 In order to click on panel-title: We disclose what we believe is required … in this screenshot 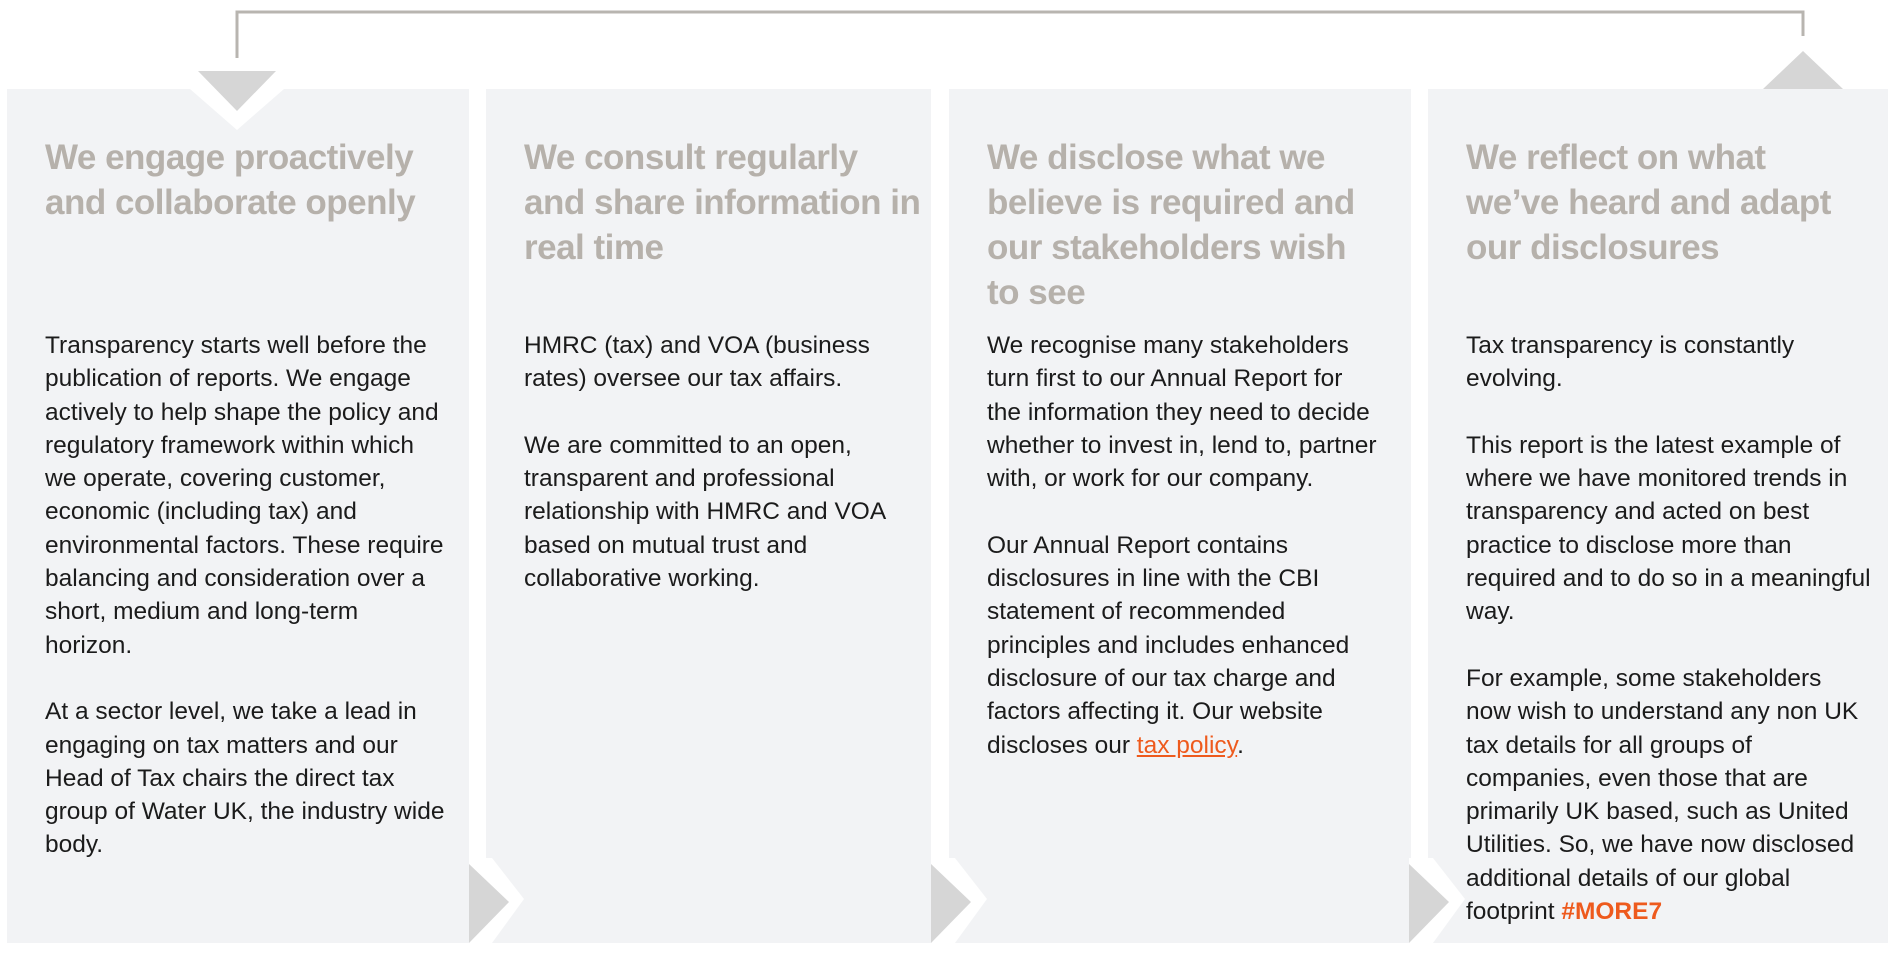, I will do `click(1171, 225)`.